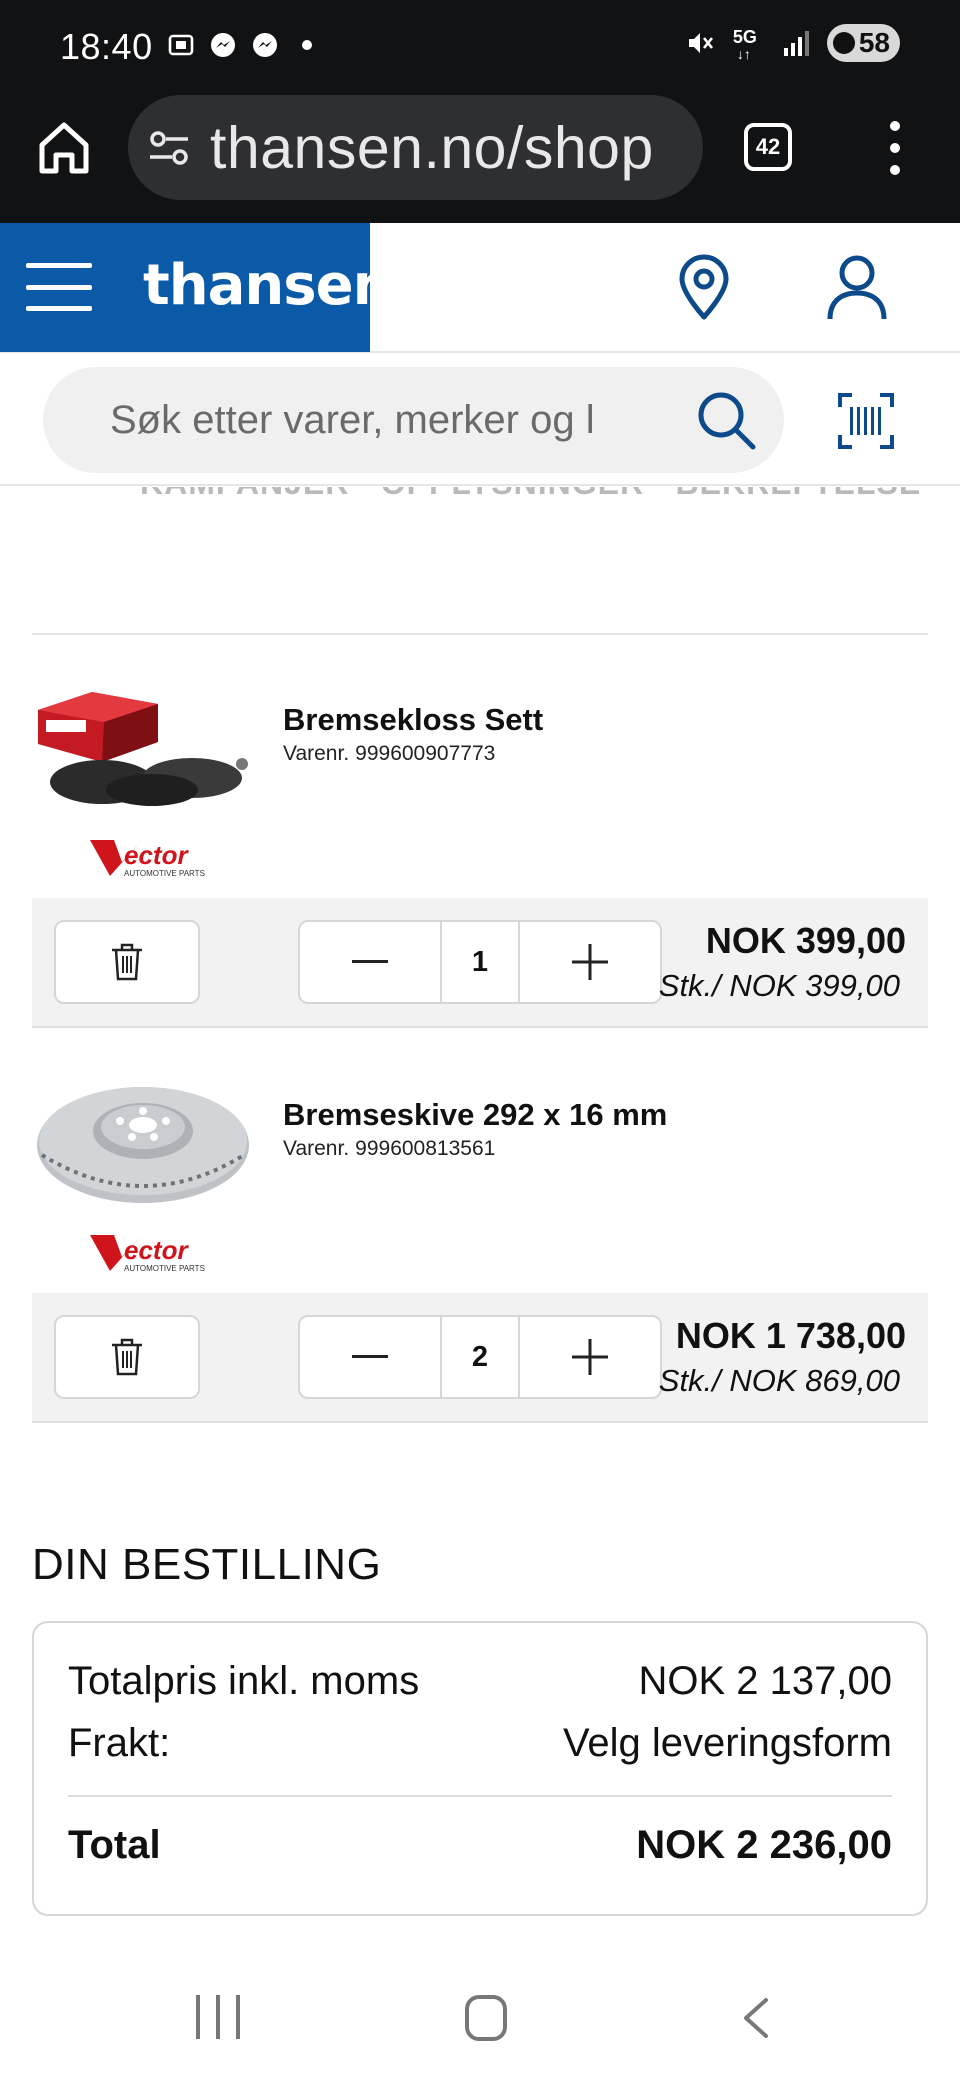  I want to click on battery-indicator: 58, so click(863, 43).